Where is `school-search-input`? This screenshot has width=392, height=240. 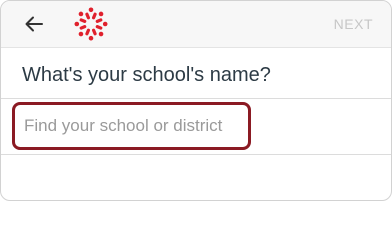 school-search-input is located at coordinates (131, 126).